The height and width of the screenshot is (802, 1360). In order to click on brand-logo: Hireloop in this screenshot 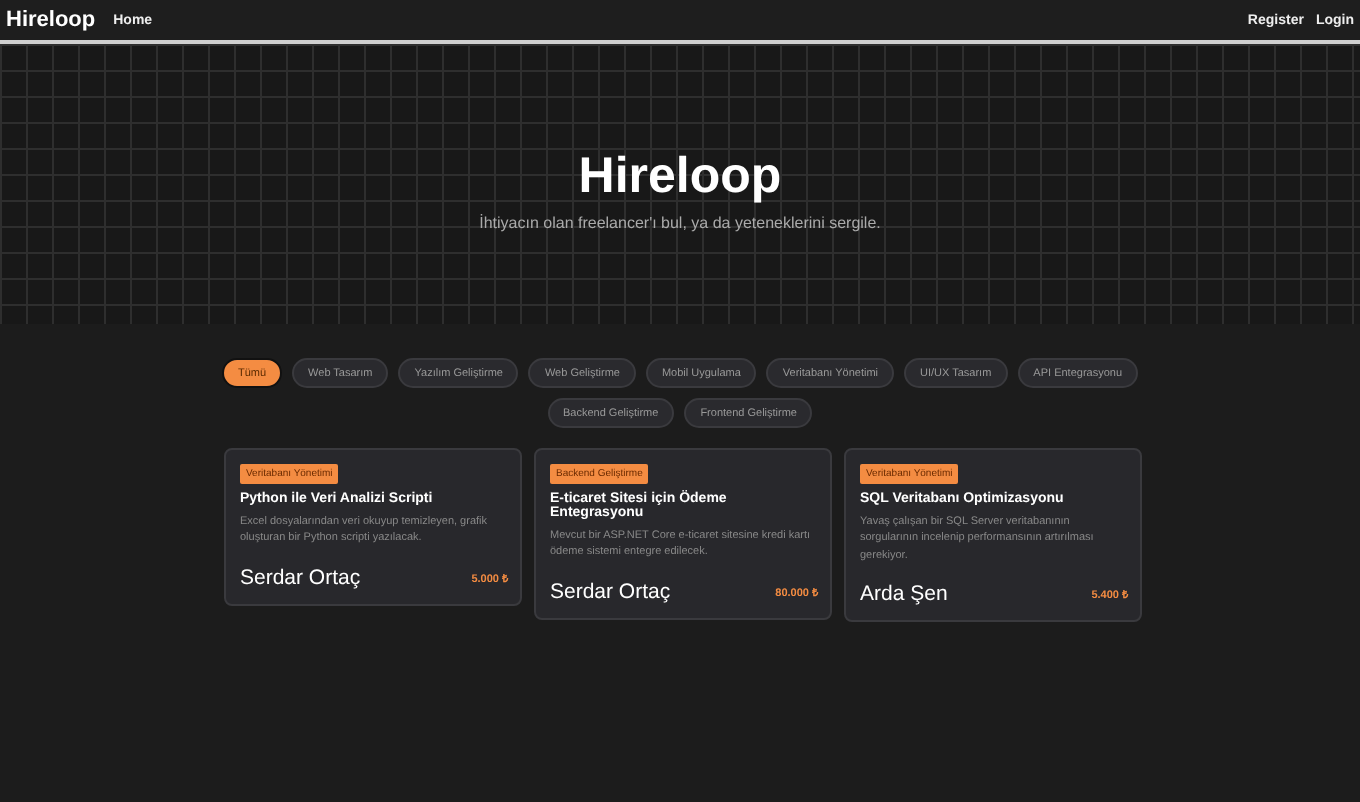, I will do `click(51, 20)`.